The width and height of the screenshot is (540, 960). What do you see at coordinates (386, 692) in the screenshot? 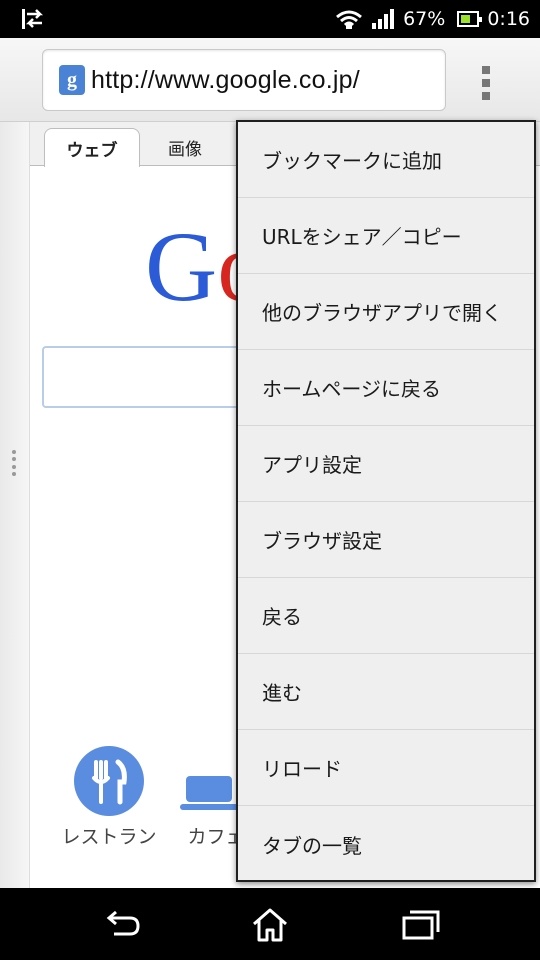
I see `menu-item-forward: 進む` at bounding box center [386, 692].